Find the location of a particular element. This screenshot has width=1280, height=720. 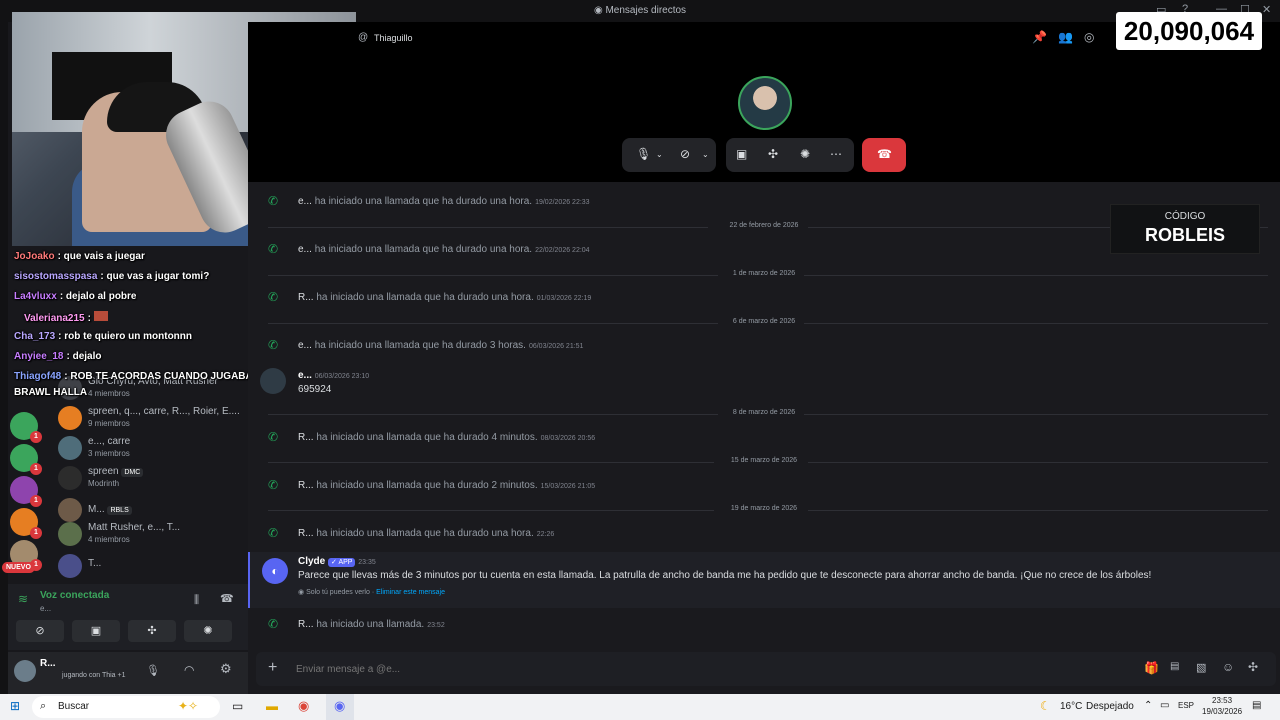

promo-code-overlay: CÓDIGO ROBLEIS is located at coordinates (1185, 229).